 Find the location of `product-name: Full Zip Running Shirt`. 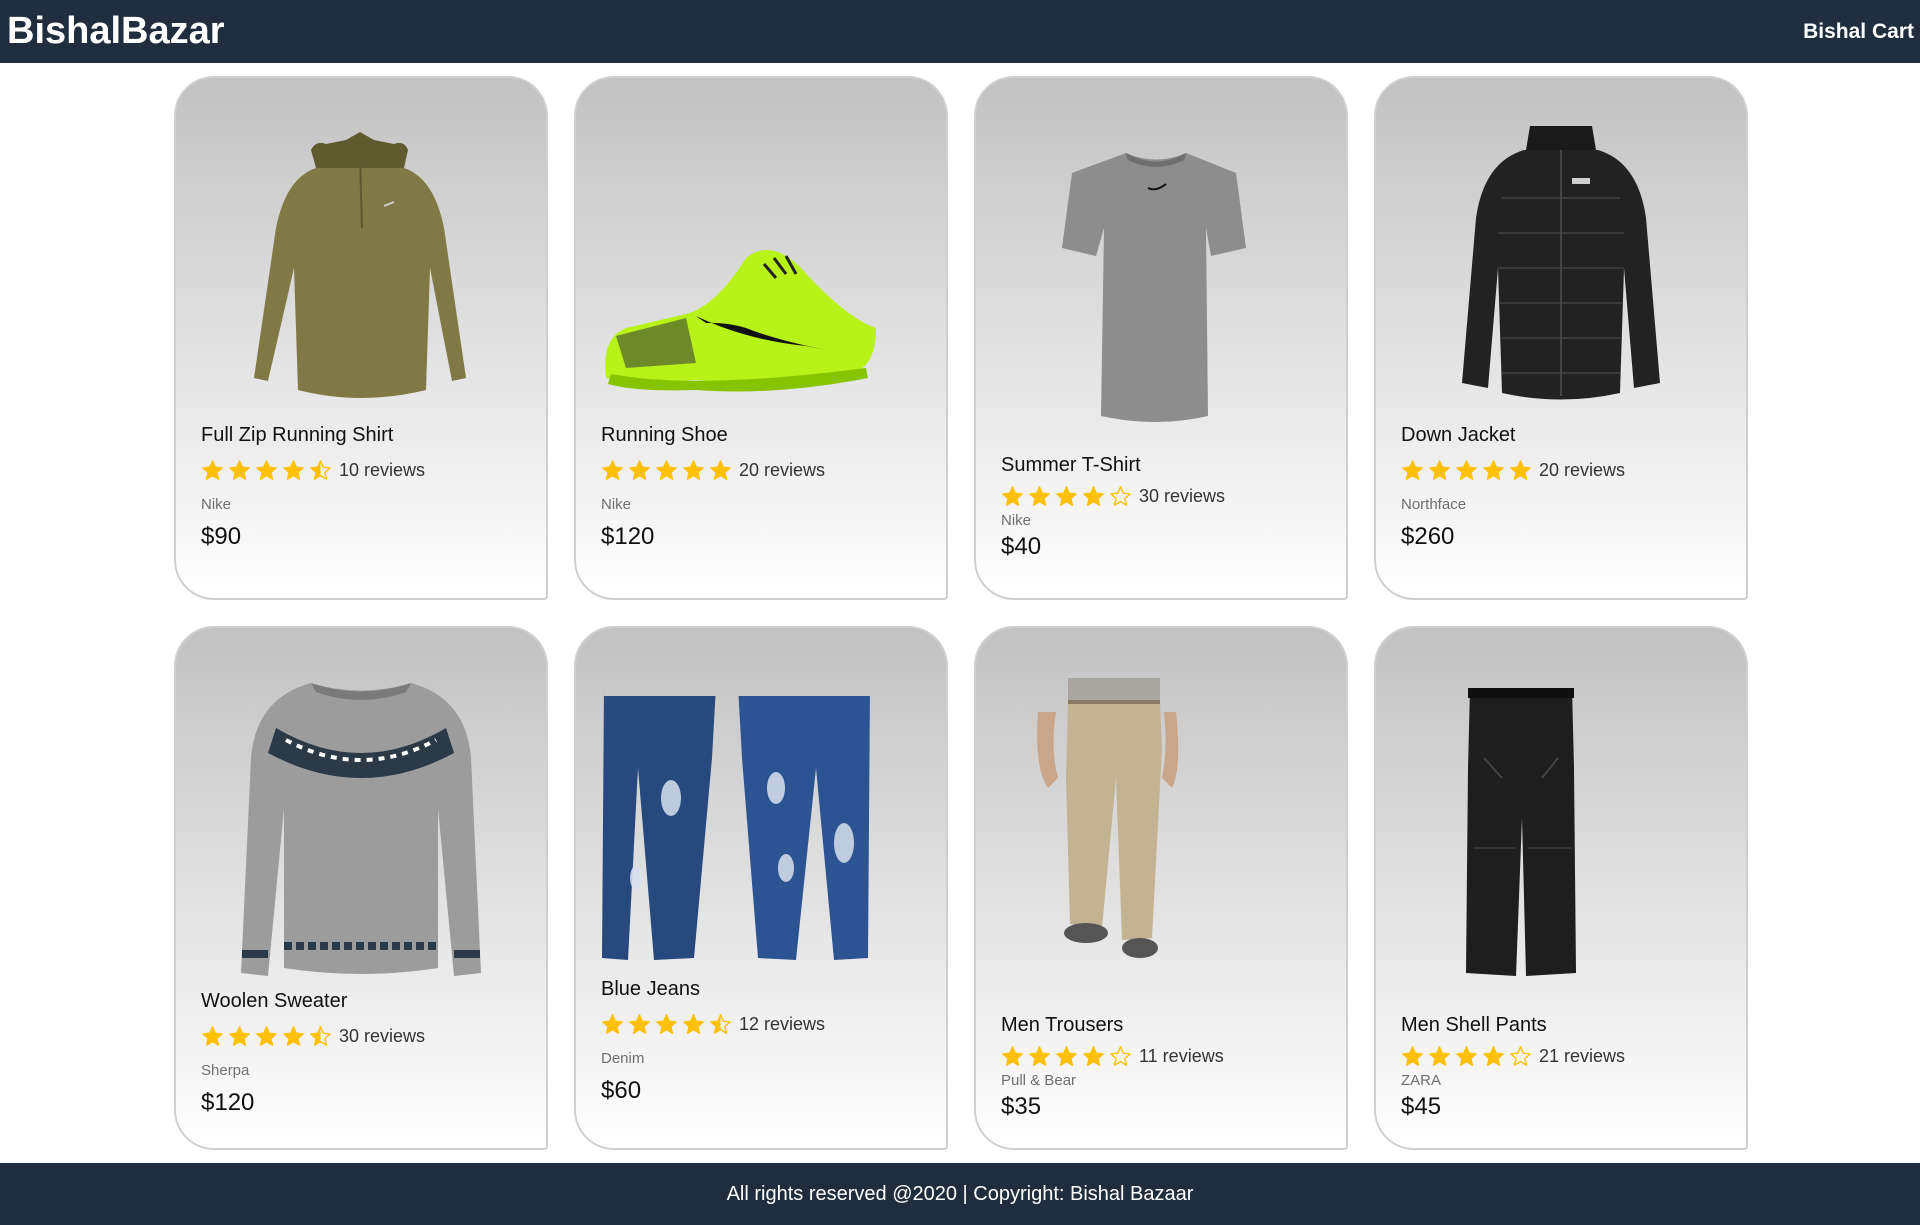

product-name: Full Zip Running Shirt is located at coordinates (313, 435).